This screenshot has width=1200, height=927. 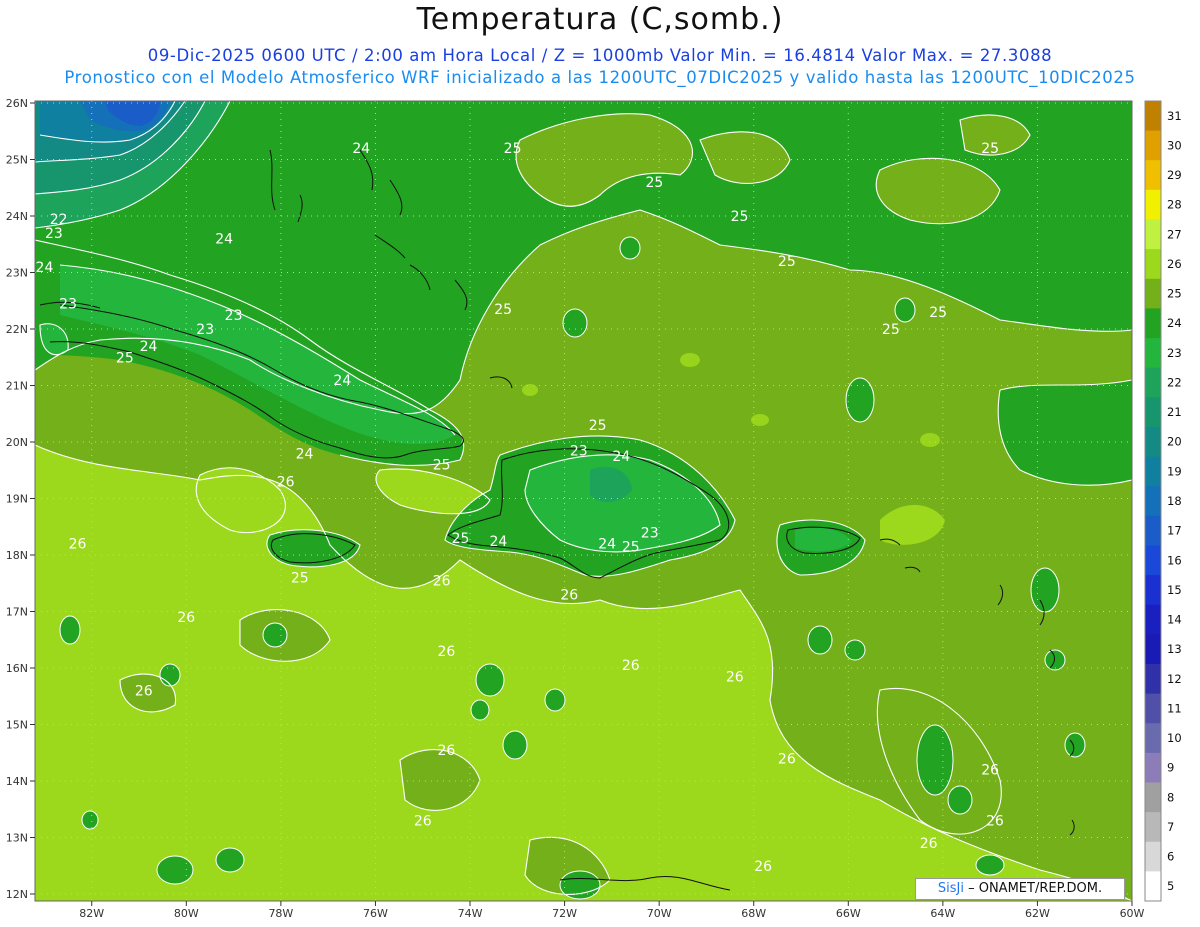 I want to click on lat-label: 12N, so click(x=17, y=894).